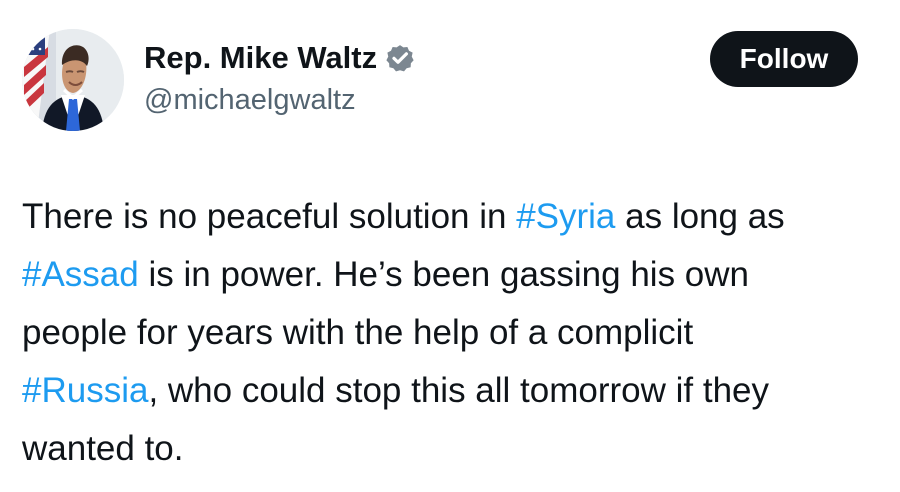  Describe the element at coordinates (103, 448) in the screenshot. I see `tweet-text-segment: wanted to.` at that location.